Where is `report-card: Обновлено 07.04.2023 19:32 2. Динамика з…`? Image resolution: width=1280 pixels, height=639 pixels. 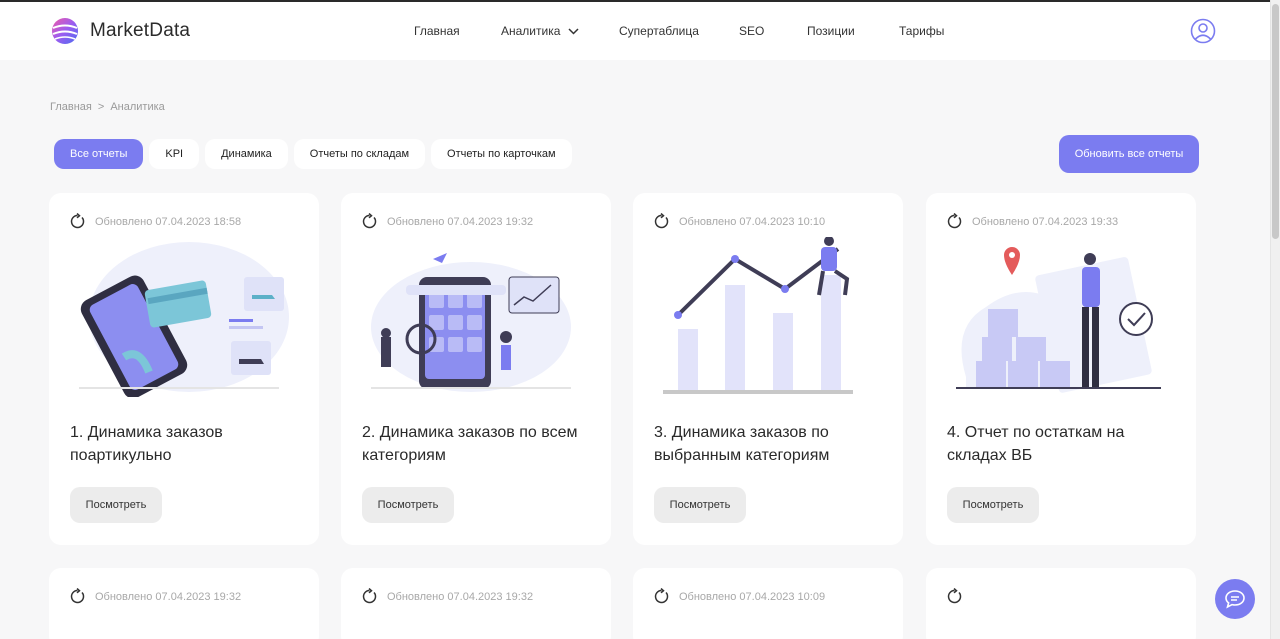
report-card: Обновлено 07.04.2023 19:32 2. Динамика з… is located at coordinates (476, 369).